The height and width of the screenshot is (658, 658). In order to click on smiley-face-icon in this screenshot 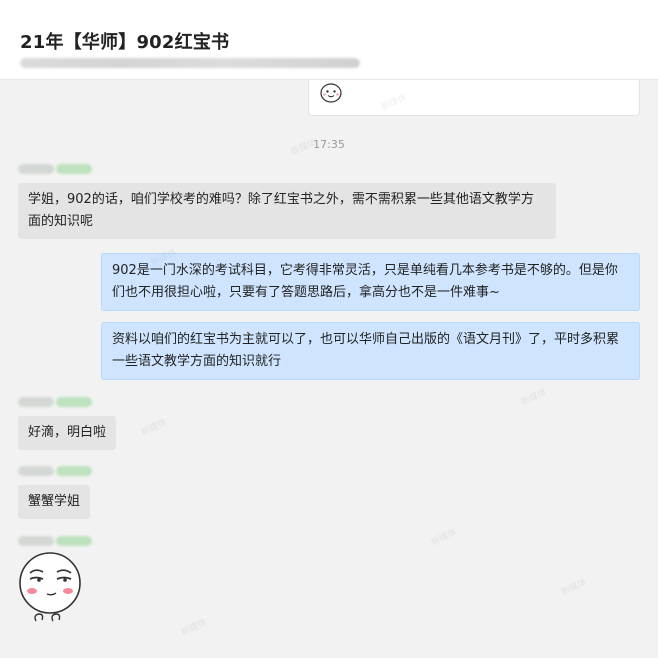, I will do `click(331, 93)`.